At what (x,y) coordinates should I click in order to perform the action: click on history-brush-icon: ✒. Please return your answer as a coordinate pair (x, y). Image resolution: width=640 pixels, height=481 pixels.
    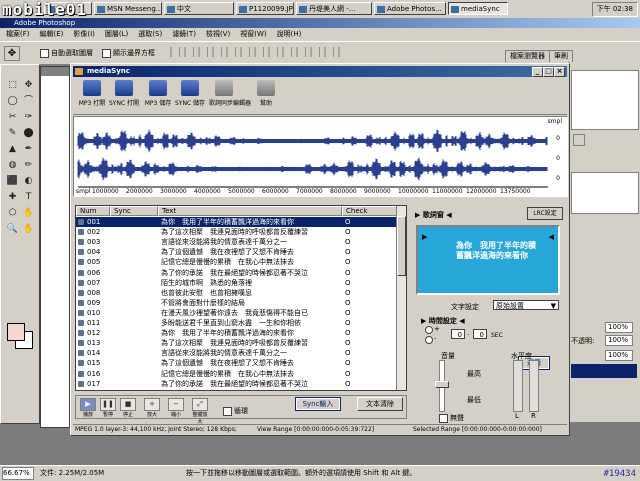
    Looking at the image, I should click on (28, 149).